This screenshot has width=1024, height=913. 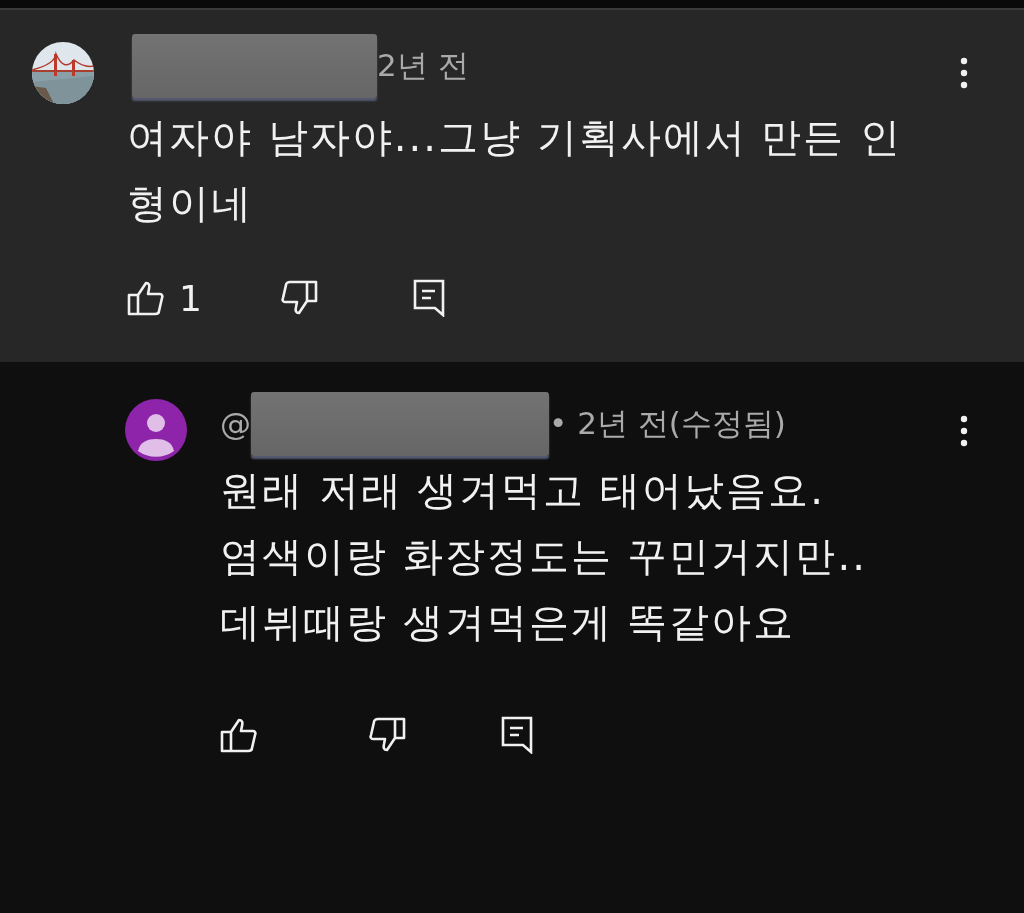 I want to click on comment-time: • 2년 전(수정됨), so click(x=667, y=423).